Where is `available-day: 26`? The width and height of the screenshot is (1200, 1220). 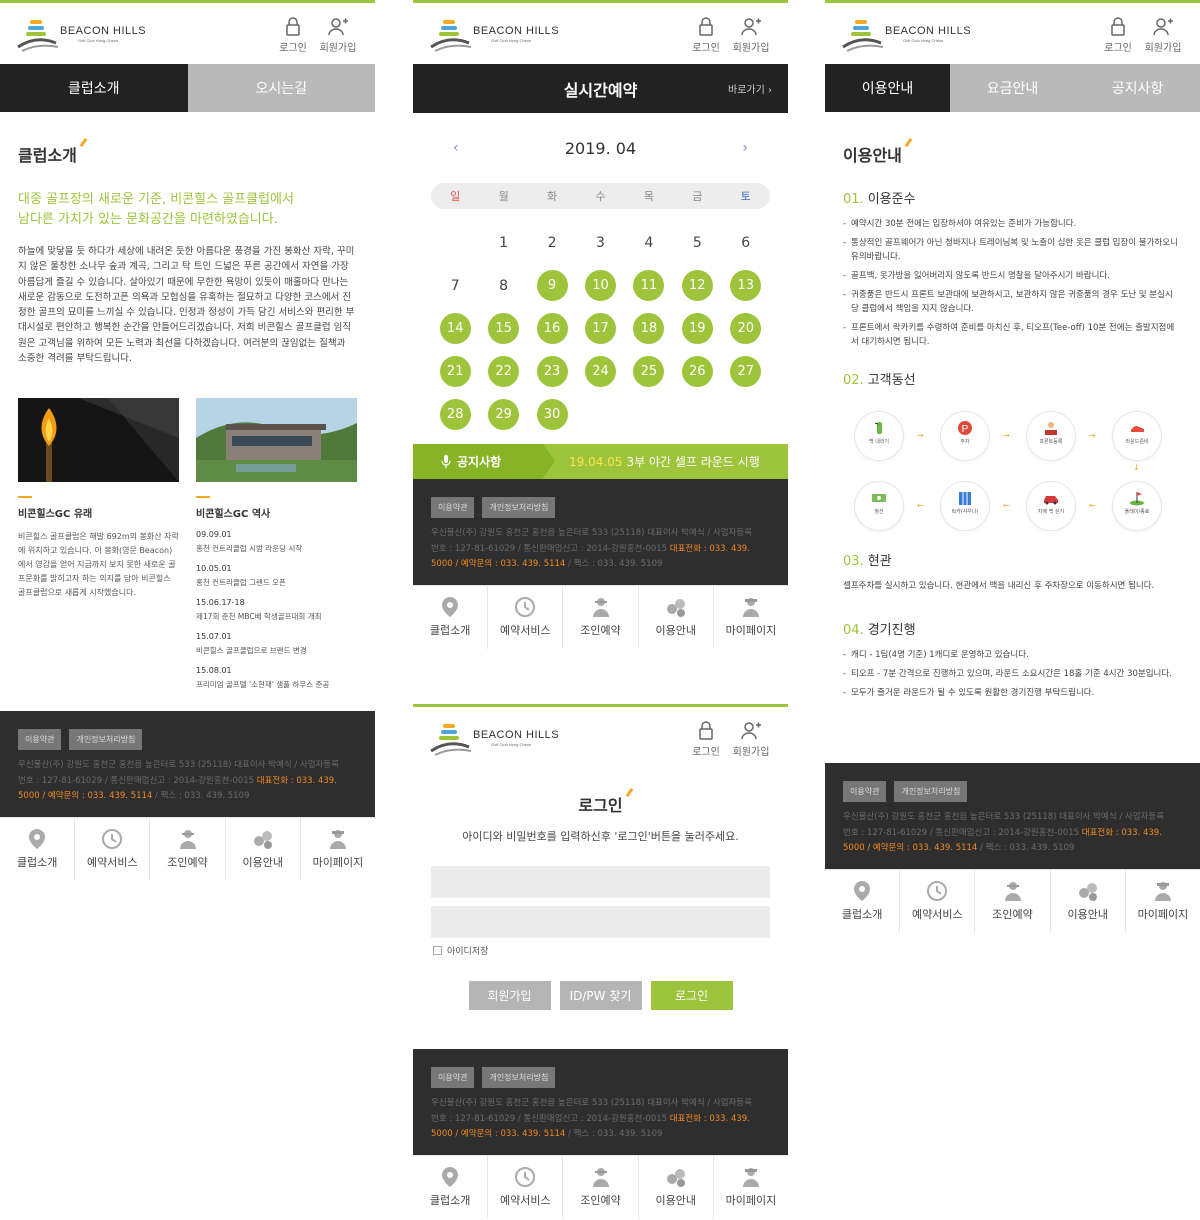 available-day: 26 is located at coordinates (697, 371).